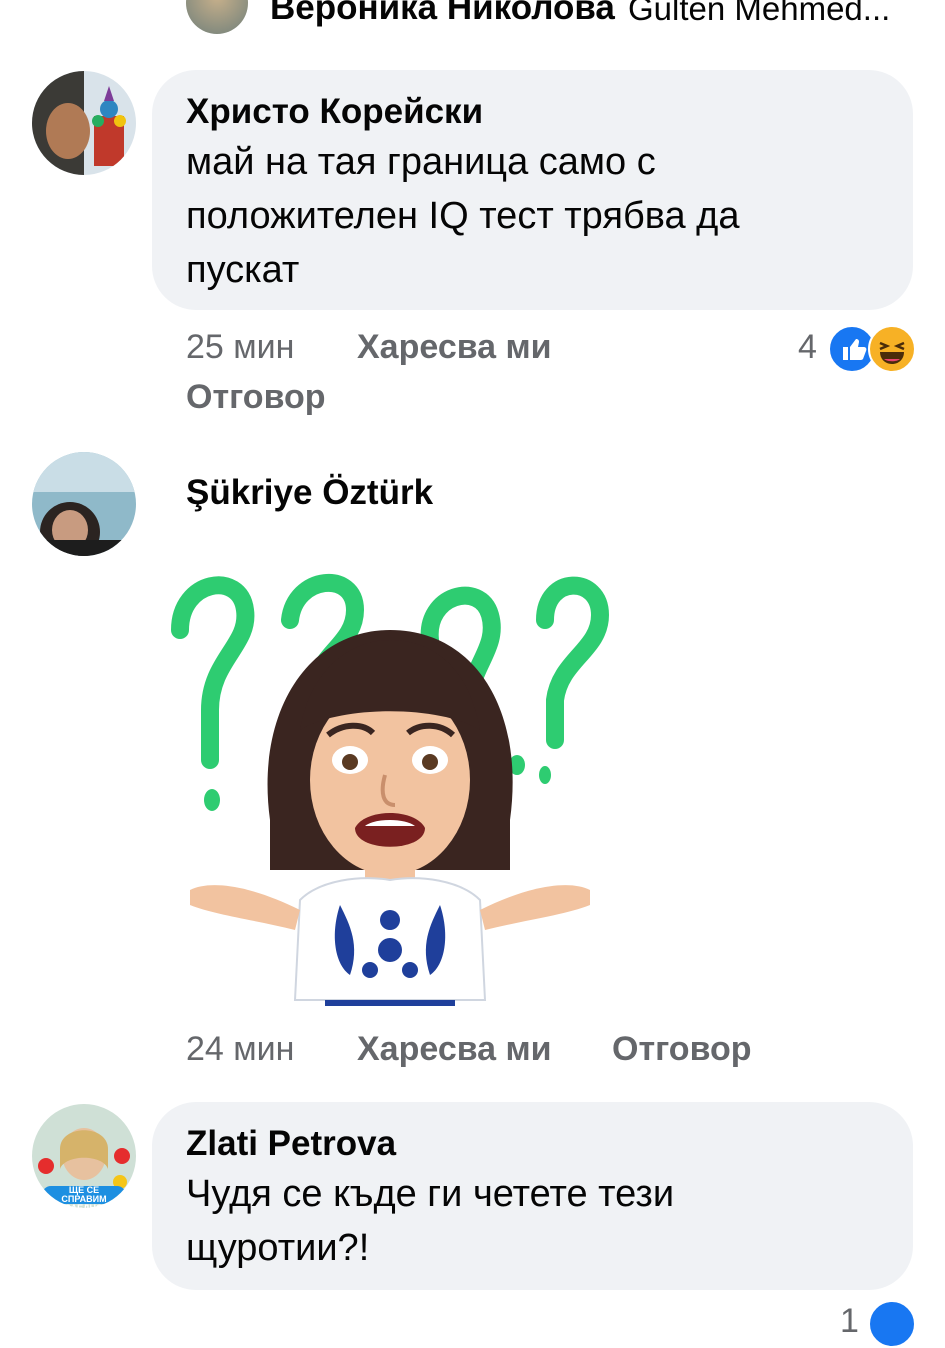 The image size is (945, 1348). Describe the element at coordinates (217, 17) in the screenshot. I see `avatar-veronika` at that location.